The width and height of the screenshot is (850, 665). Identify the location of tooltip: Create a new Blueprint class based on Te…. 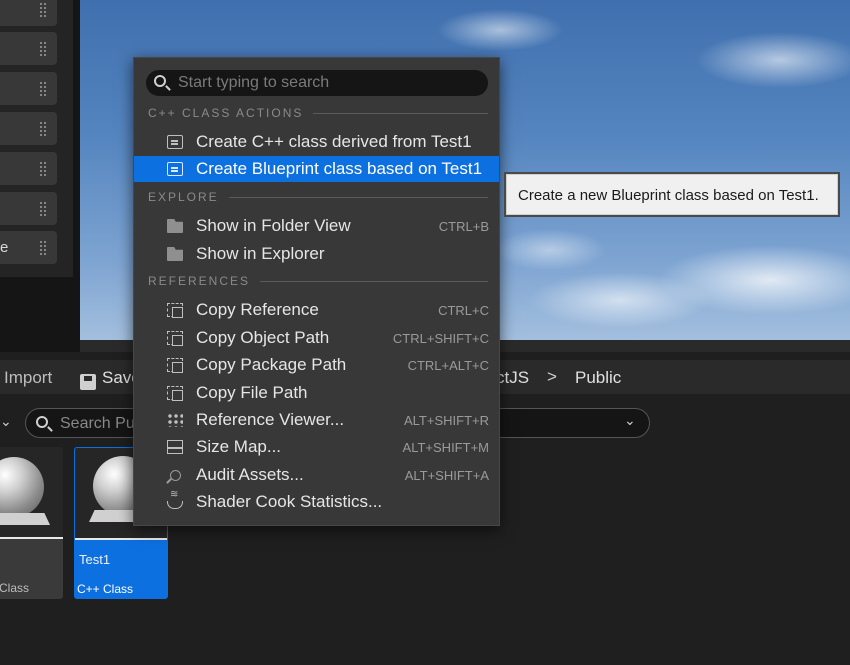
(672, 194).